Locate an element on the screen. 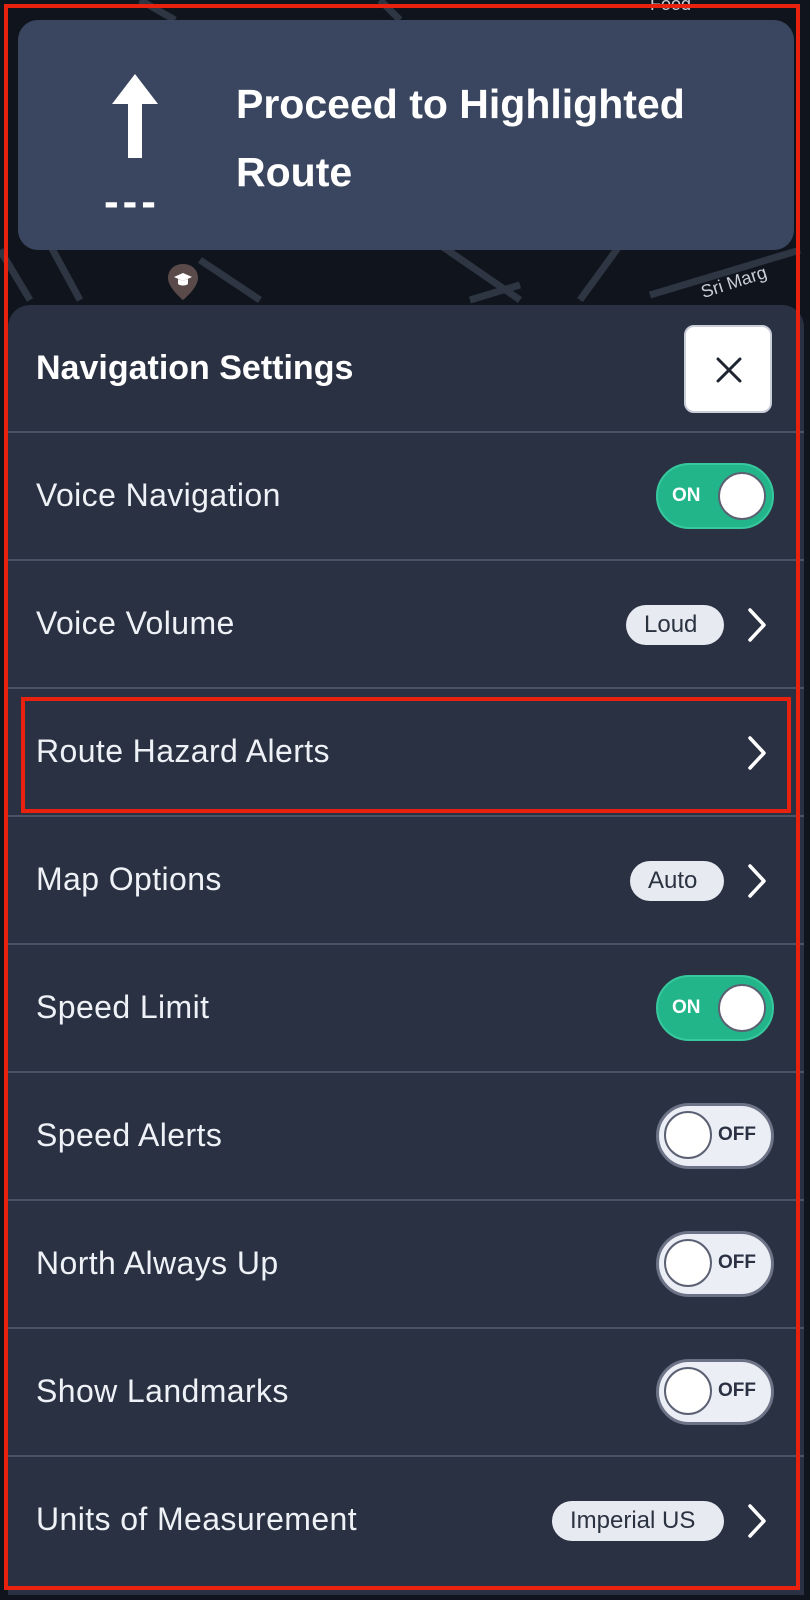 The image size is (810, 1600). setting-label: Route Hazard Alerts is located at coordinates (183, 751).